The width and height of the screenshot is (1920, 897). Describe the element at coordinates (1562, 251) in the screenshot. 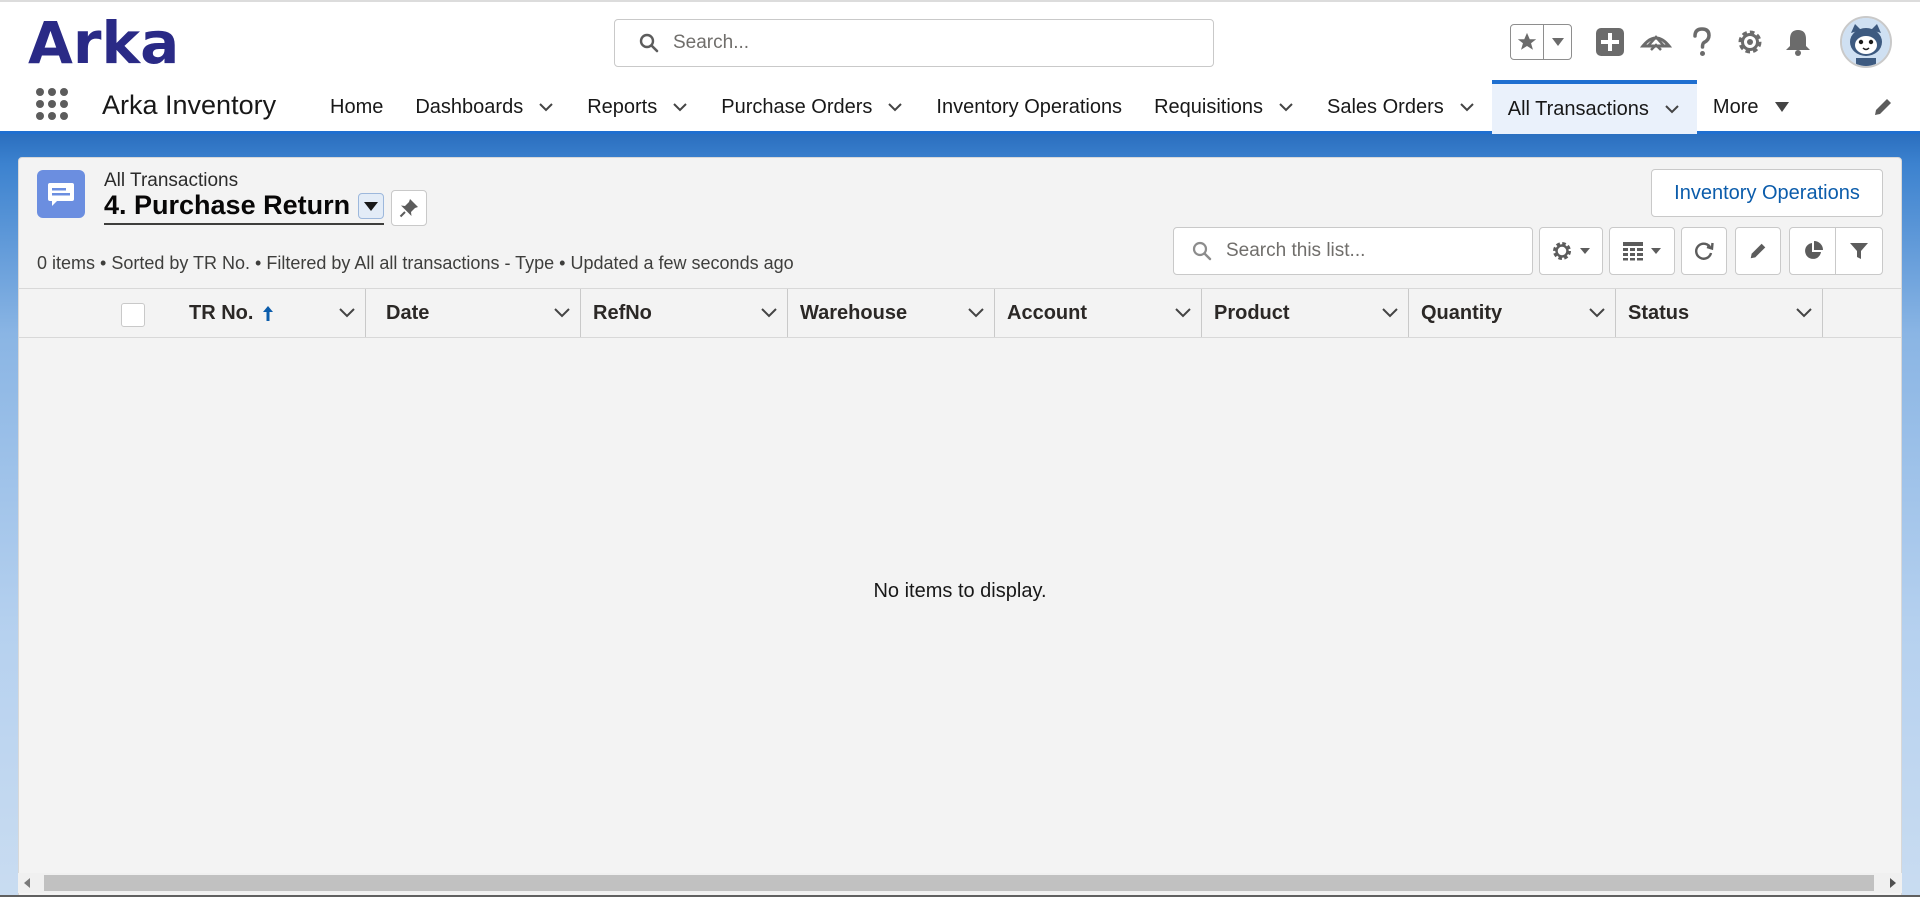

I see `gear-icon` at that location.